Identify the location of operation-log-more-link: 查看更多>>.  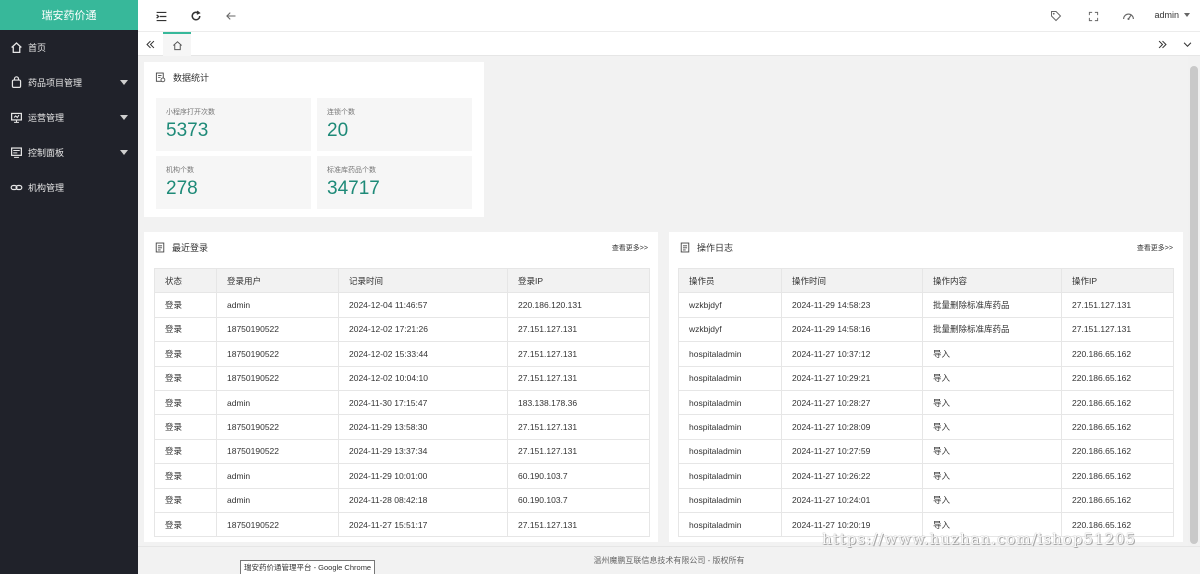
(1155, 248).